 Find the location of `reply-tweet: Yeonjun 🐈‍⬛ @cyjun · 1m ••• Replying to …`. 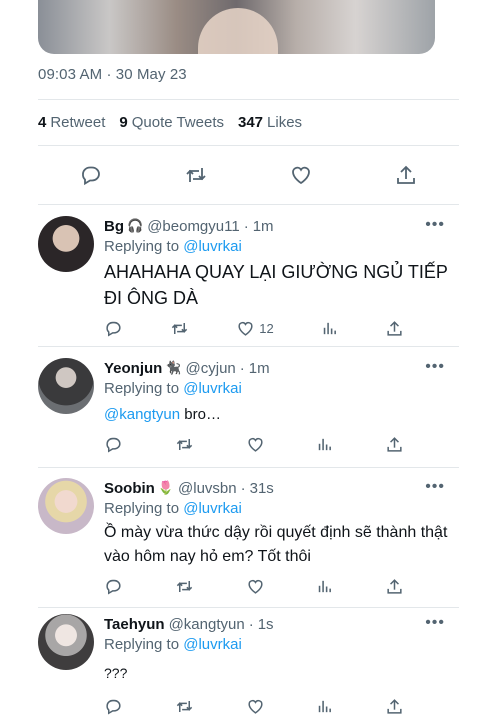

reply-tweet: Yeonjun 🐈‍⬛ @cyjun · 1m ••• Replying to … is located at coordinates (248, 410).